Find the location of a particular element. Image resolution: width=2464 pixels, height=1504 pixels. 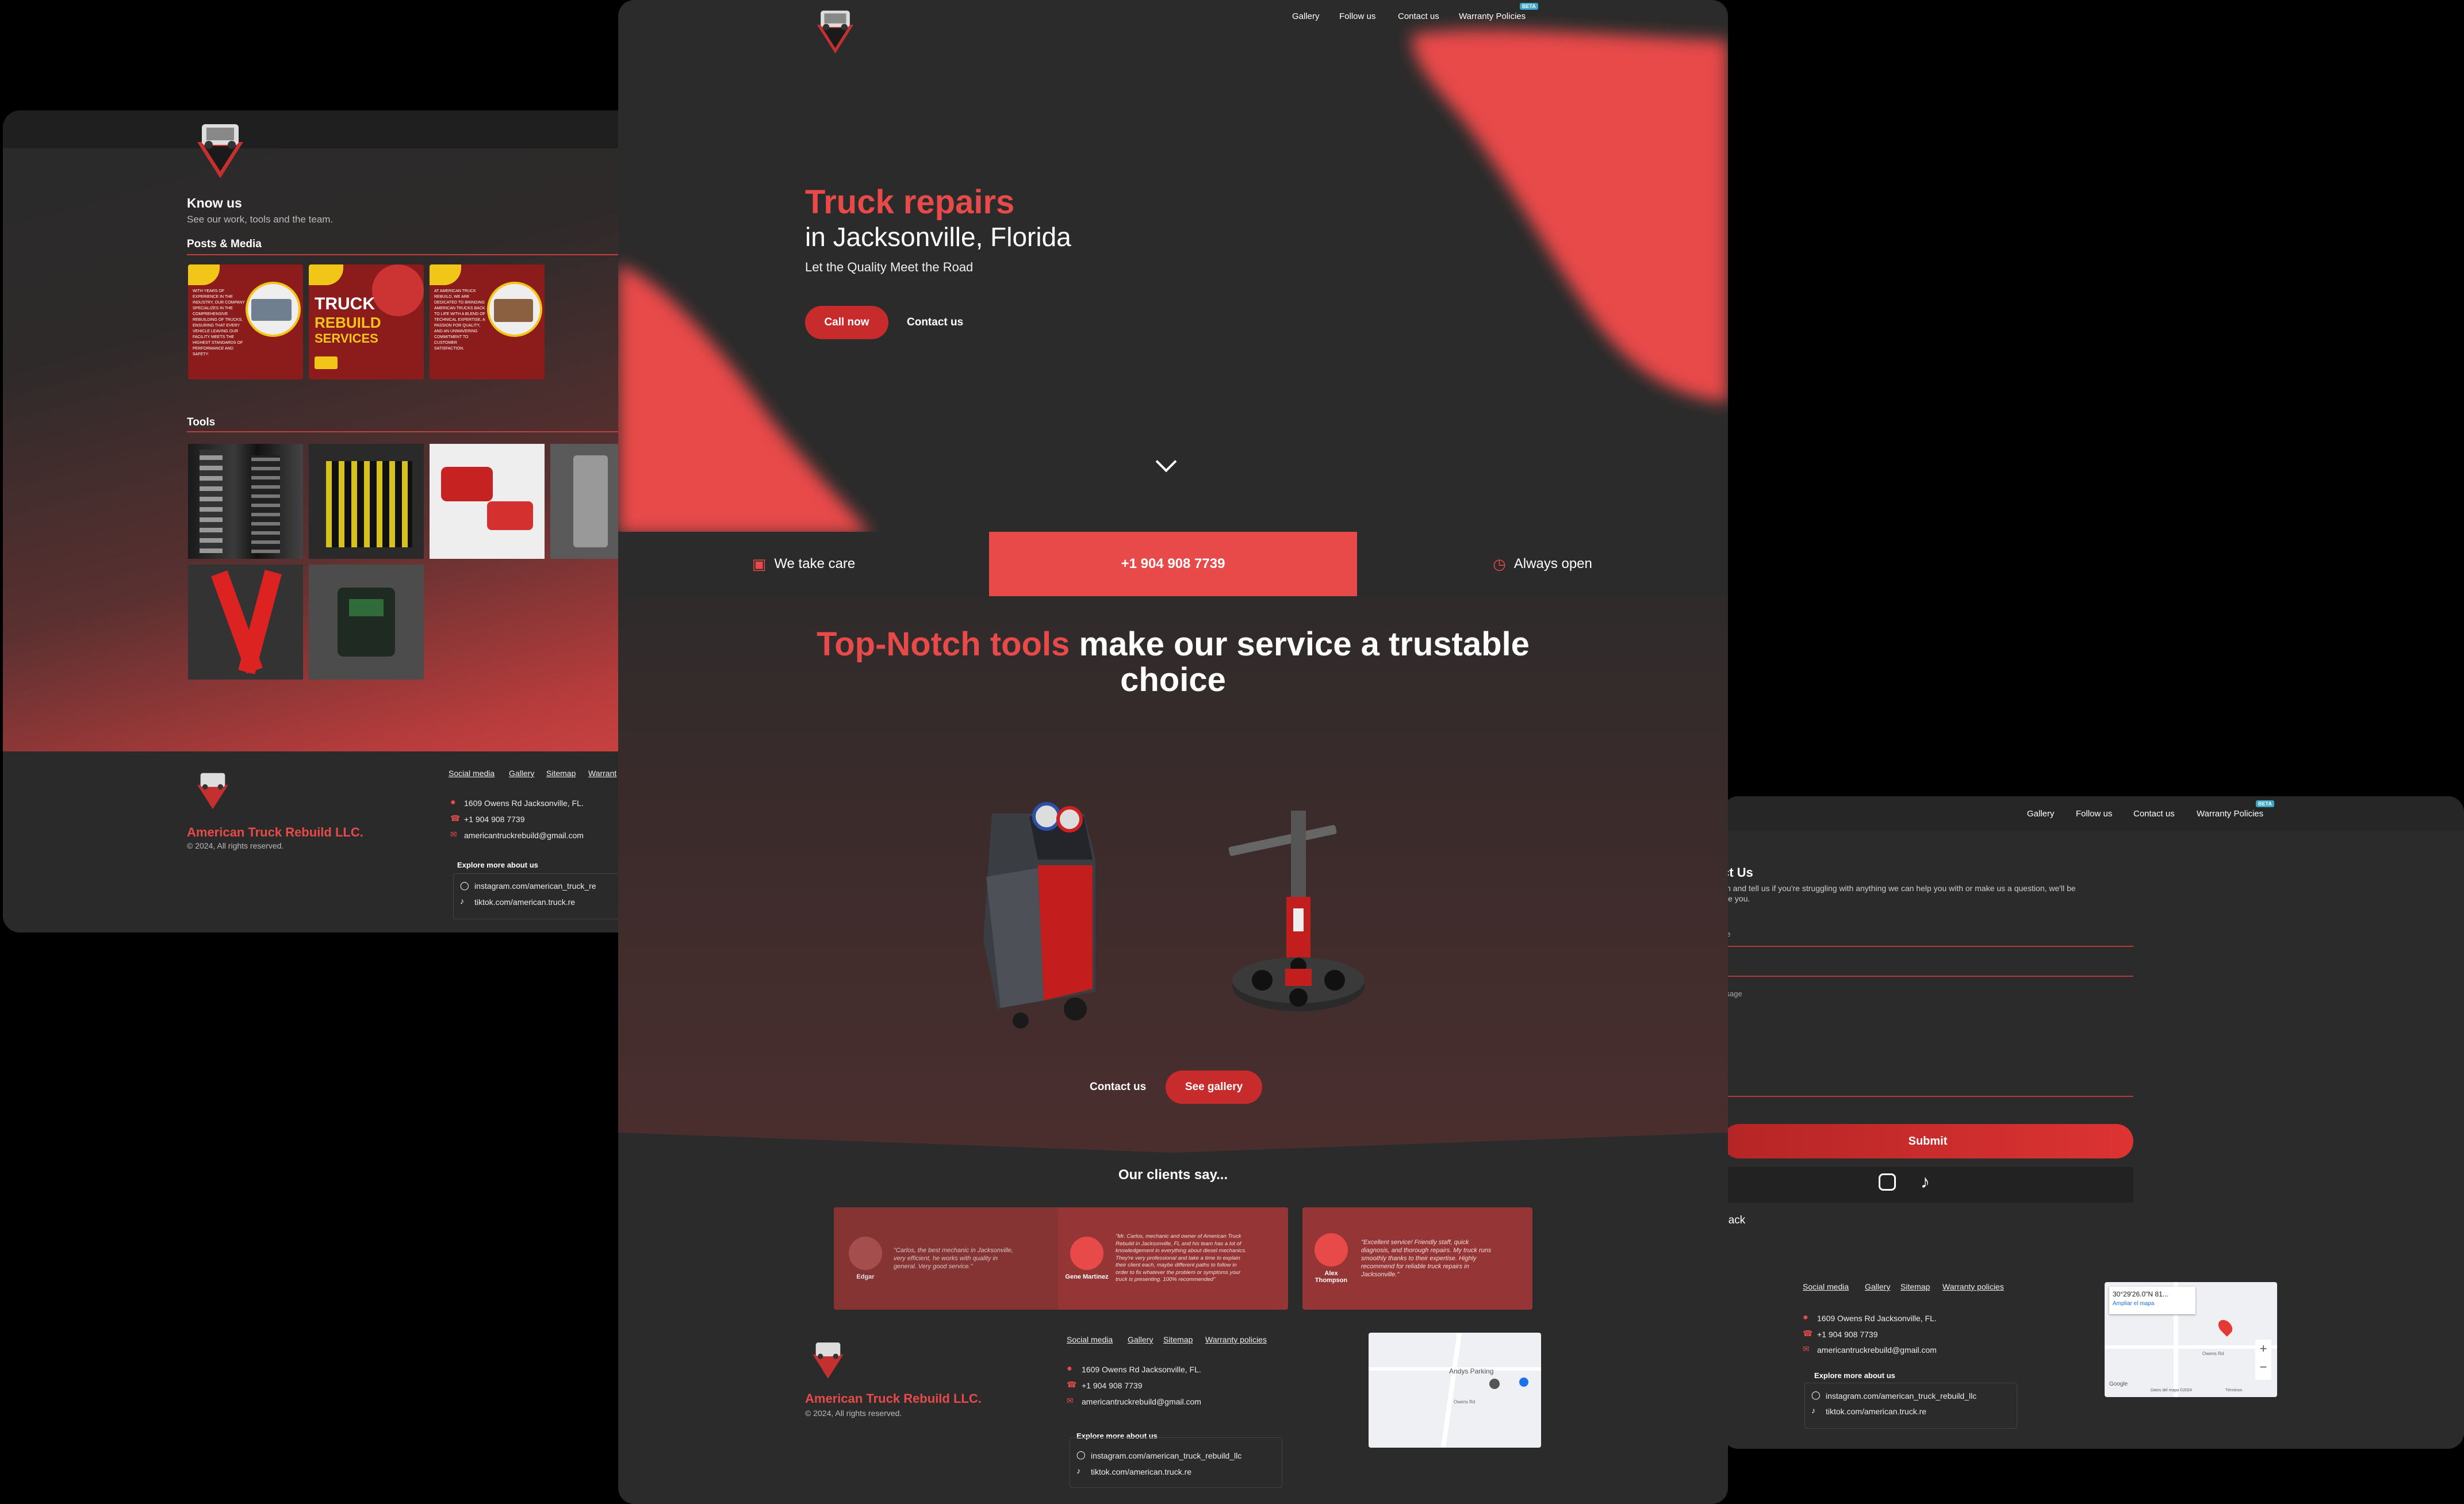

tools-heading-rest: make our service a trustable is located at coordinates (1304, 644).